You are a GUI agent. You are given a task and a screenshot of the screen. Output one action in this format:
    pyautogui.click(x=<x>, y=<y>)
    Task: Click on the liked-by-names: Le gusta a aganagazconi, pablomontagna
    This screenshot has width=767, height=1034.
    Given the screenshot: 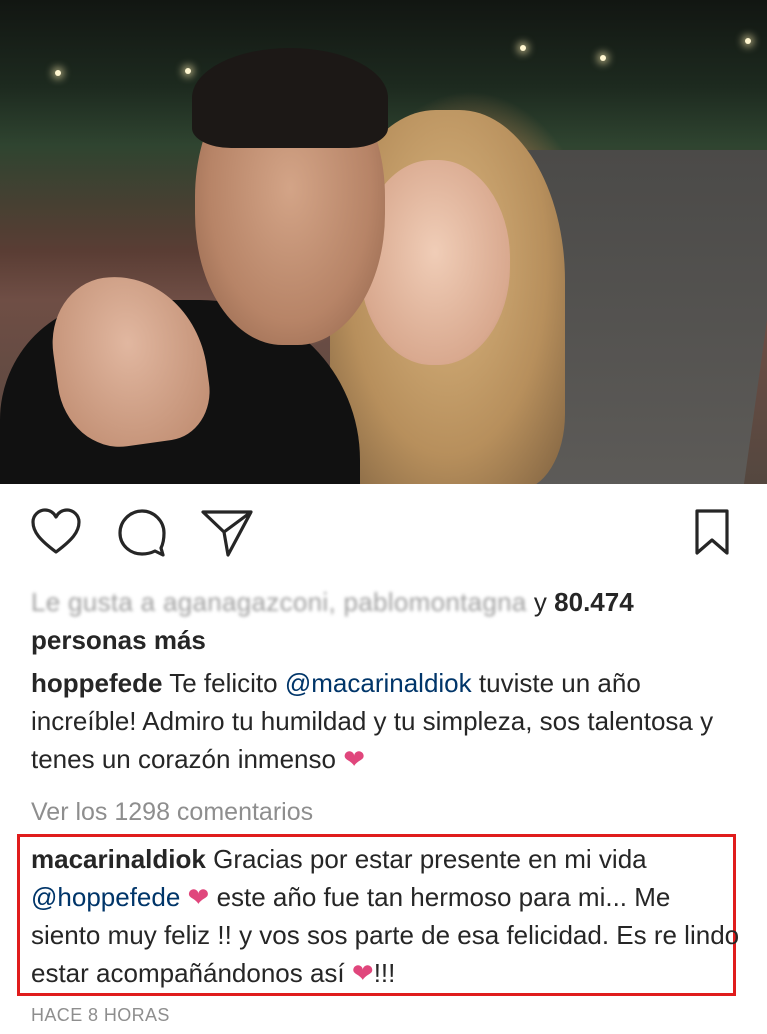 What is the action you would take?
    pyautogui.click(x=279, y=602)
    